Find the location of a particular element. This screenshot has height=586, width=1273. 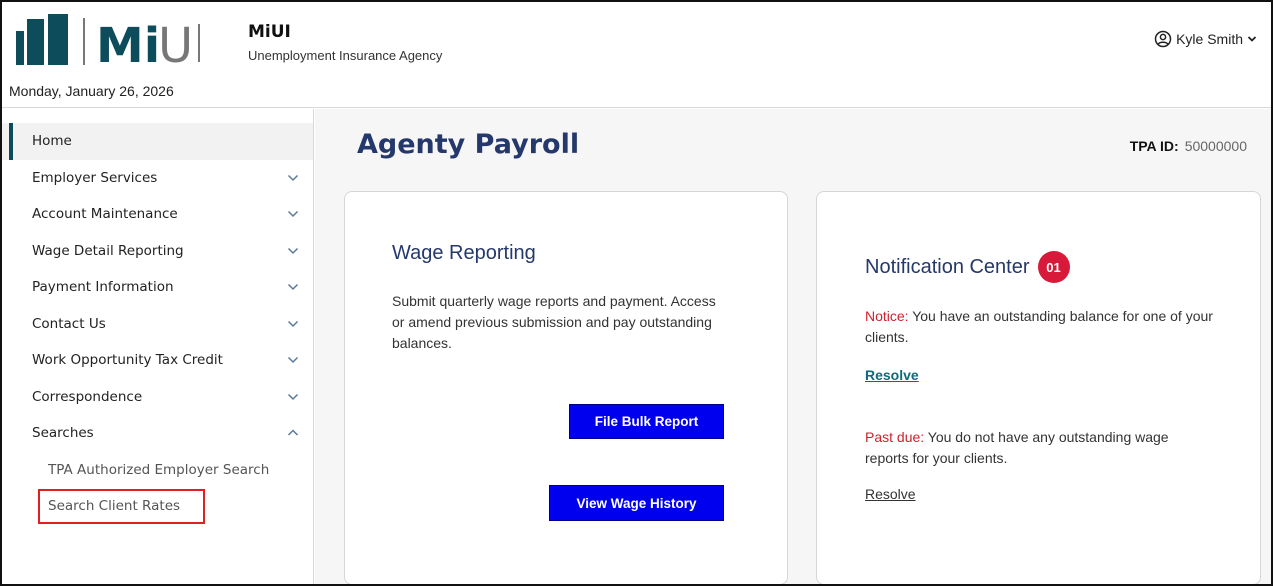

miui-logo: Mi U is located at coordinates (108, 41).